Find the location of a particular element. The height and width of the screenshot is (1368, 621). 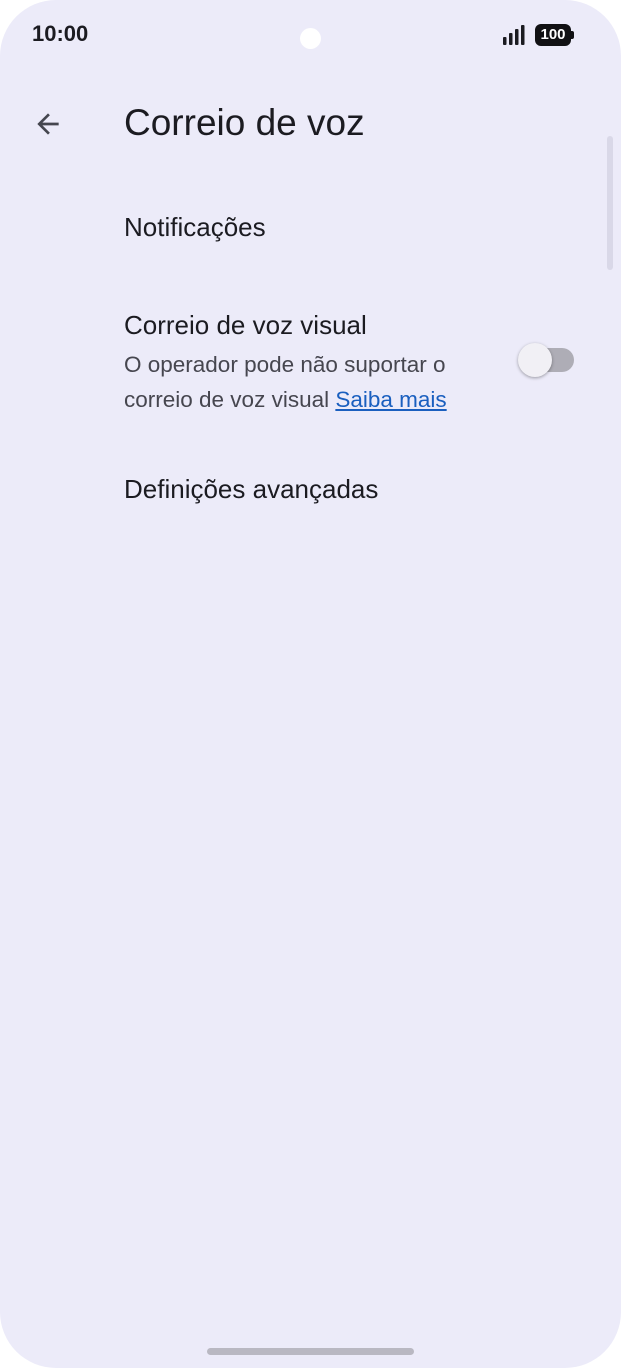

visual-voicemail-title: Correio de voz visual is located at coordinates (245, 325).